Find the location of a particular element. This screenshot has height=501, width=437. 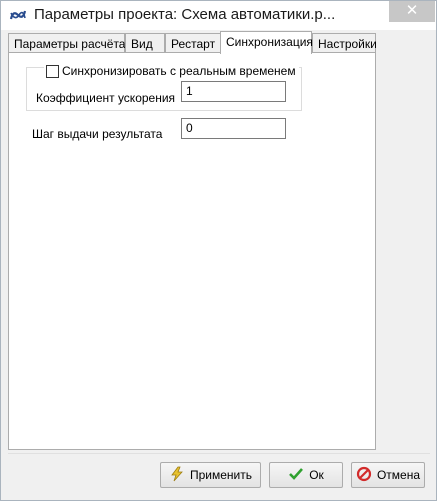

ok-button: Ок is located at coordinates (306, 475).